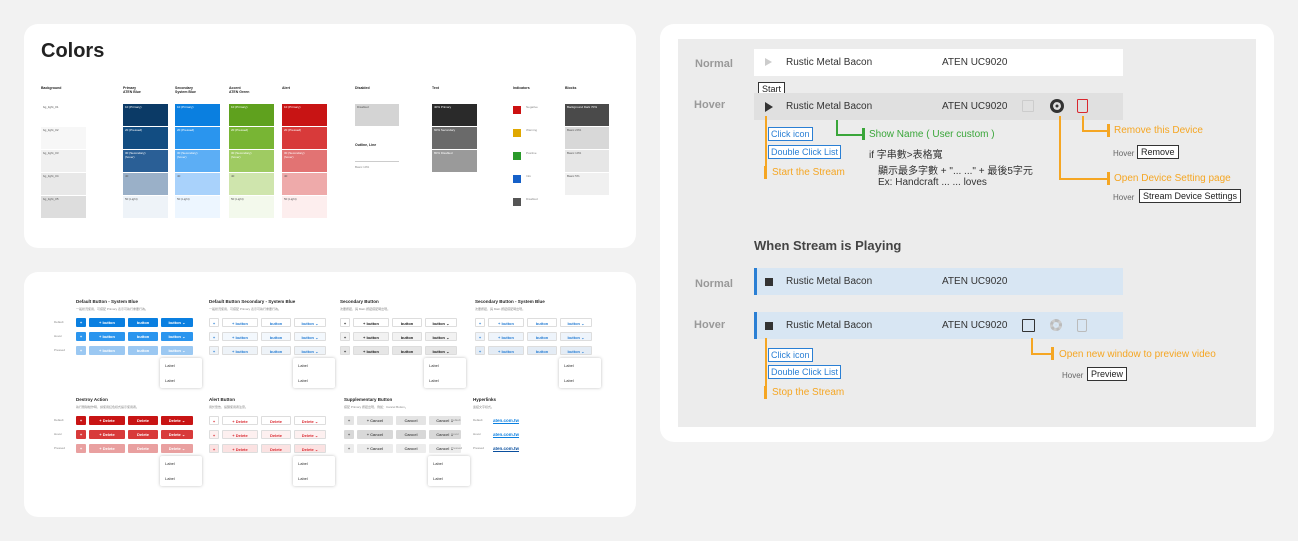  Describe the element at coordinates (1082, 106) in the screenshot. I see `trash-icon` at that location.